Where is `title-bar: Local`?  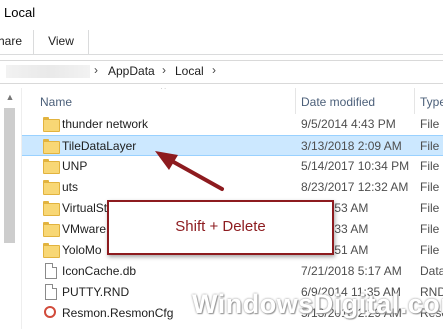 title-bar: Local is located at coordinates (221, 15).